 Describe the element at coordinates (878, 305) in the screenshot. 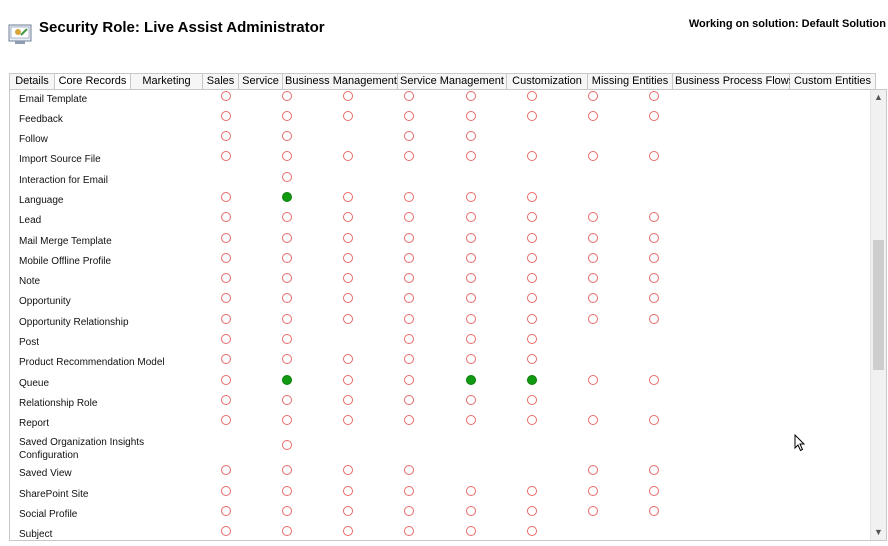

I see `scroll-thumb` at that location.